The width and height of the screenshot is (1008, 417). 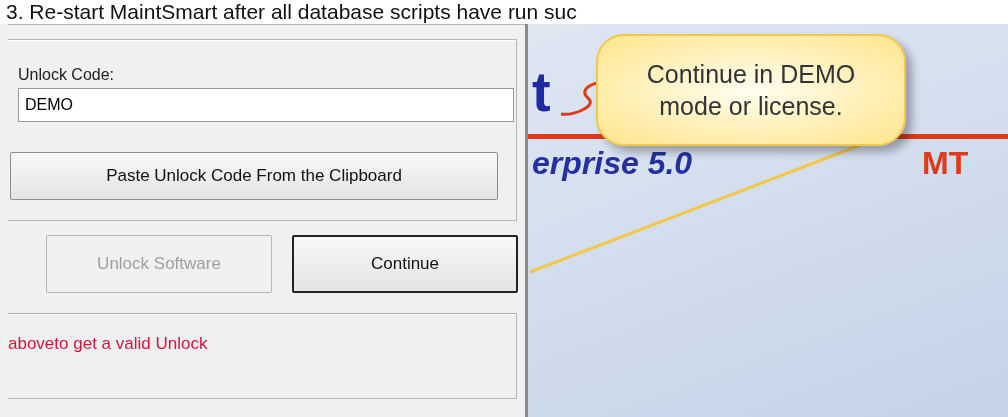 I want to click on unlock-code-field: DEMO, so click(x=266, y=105).